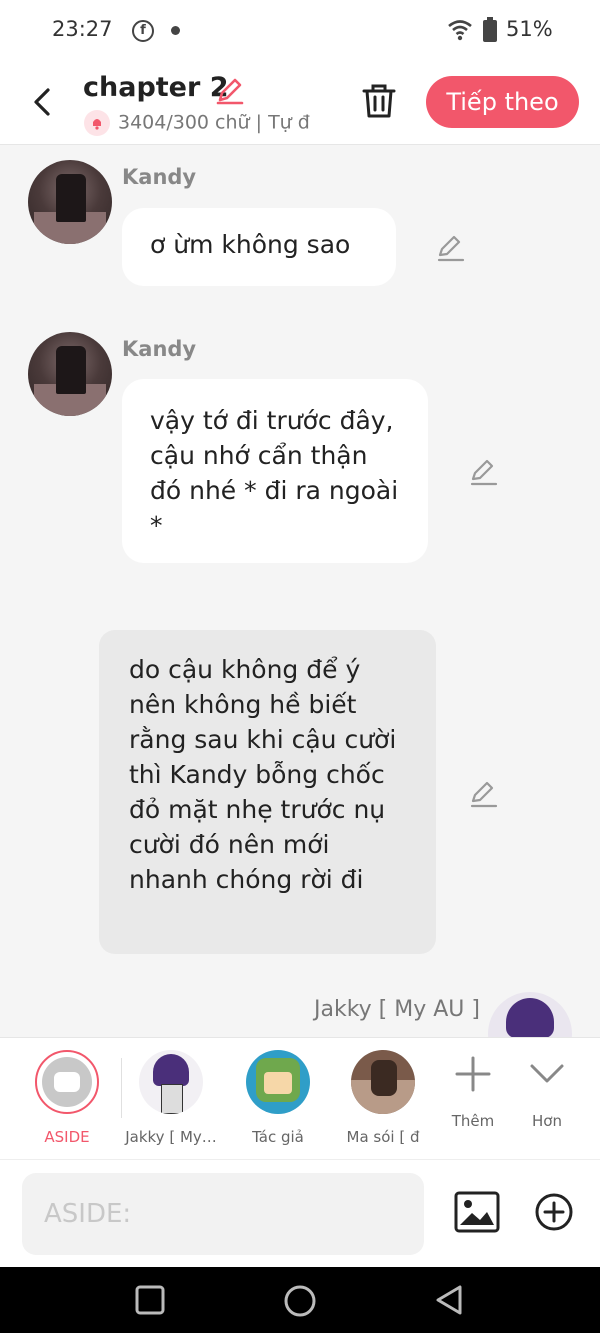 The image size is (600, 1333). Describe the element at coordinates (259, 247) in the screenshot. I see `message-bubble: ơ ừm không sao` at that location.